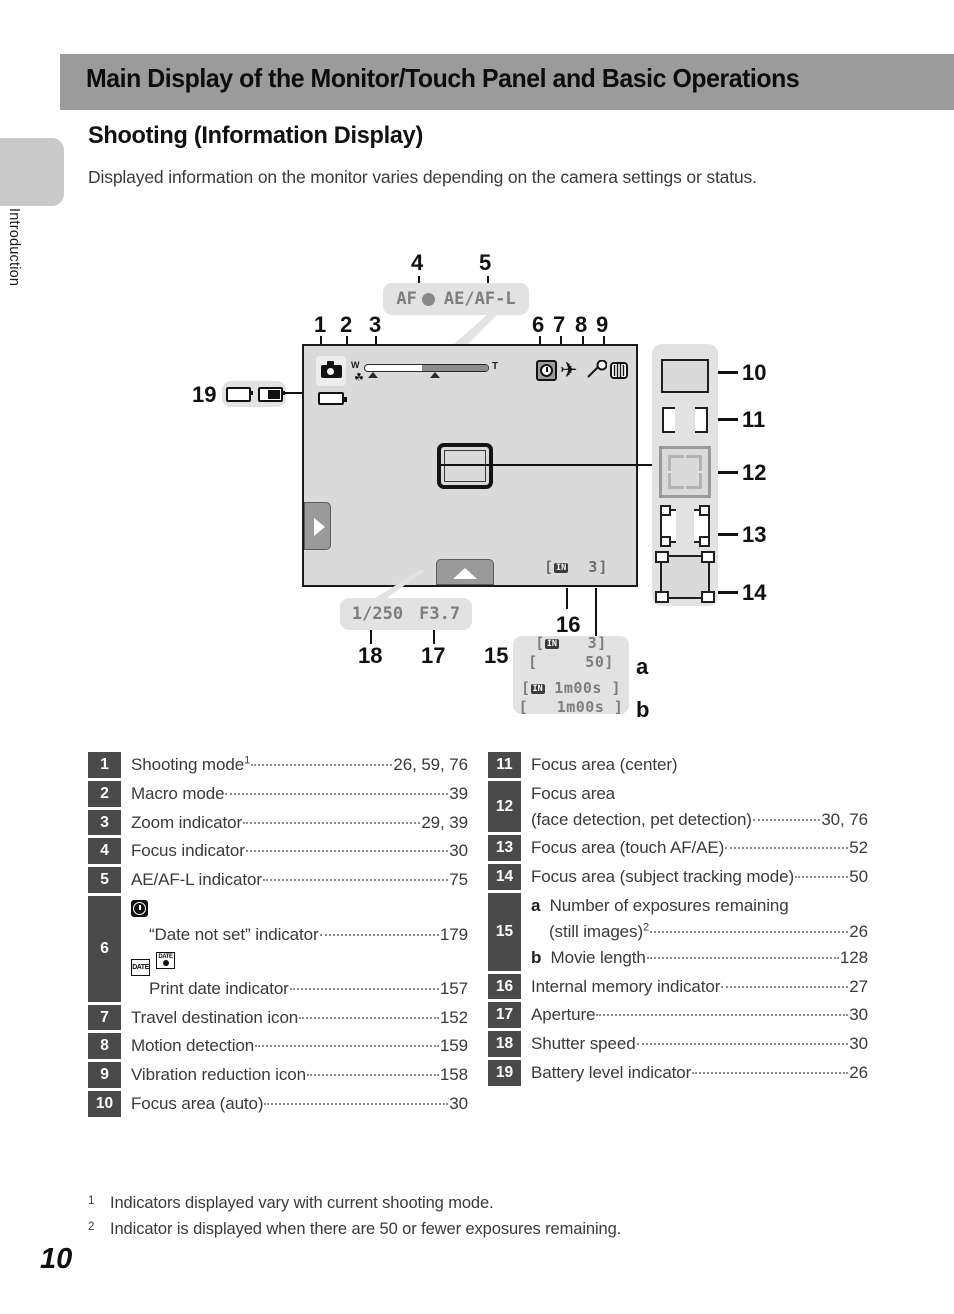 The width and height of the screenshot is (954, 1314). I want to click on bracket-open: [, so click(549, 567).